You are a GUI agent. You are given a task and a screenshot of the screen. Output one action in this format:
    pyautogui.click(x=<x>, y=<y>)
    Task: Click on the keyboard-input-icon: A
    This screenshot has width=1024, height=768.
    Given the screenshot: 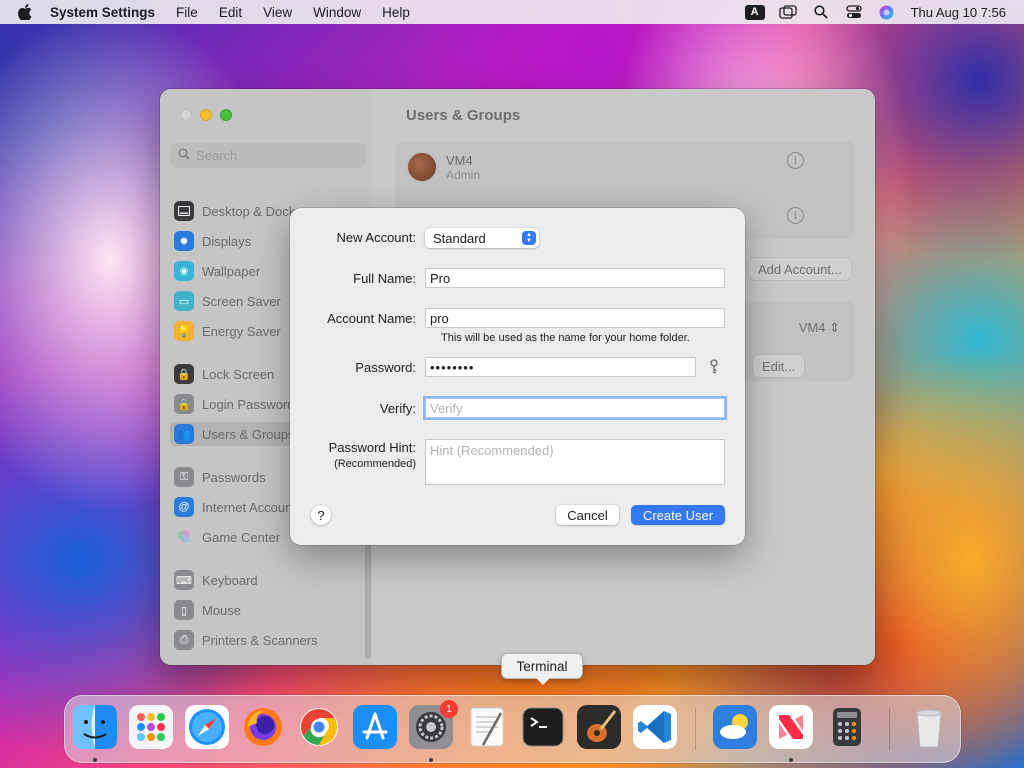 What is the action you would take?
    pyautogui.click(x=754, y=12)
    